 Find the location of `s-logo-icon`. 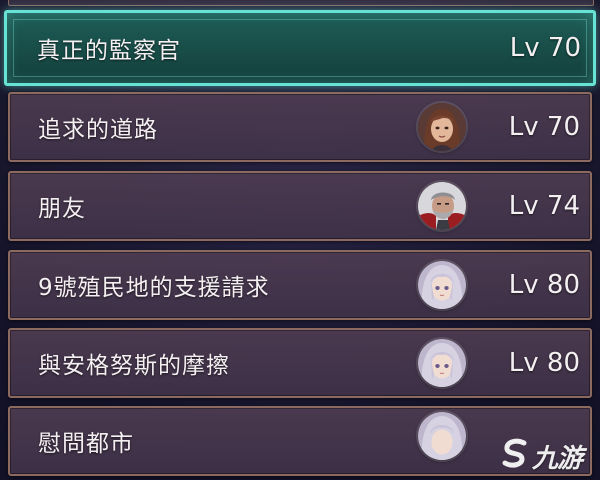

s-logo-icon is located at coordinates (514, 453).